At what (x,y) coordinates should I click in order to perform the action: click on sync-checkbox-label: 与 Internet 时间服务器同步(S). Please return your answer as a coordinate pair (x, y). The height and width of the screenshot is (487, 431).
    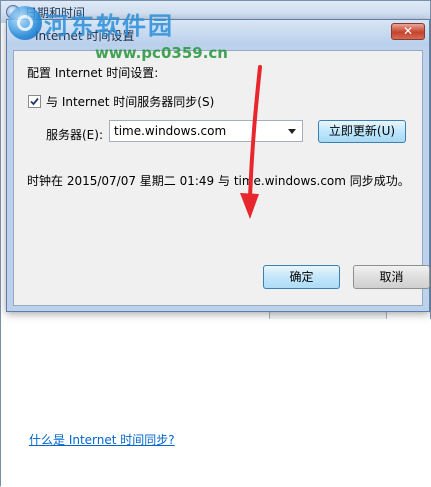
    Looking at the image, I should click on (130, 102).